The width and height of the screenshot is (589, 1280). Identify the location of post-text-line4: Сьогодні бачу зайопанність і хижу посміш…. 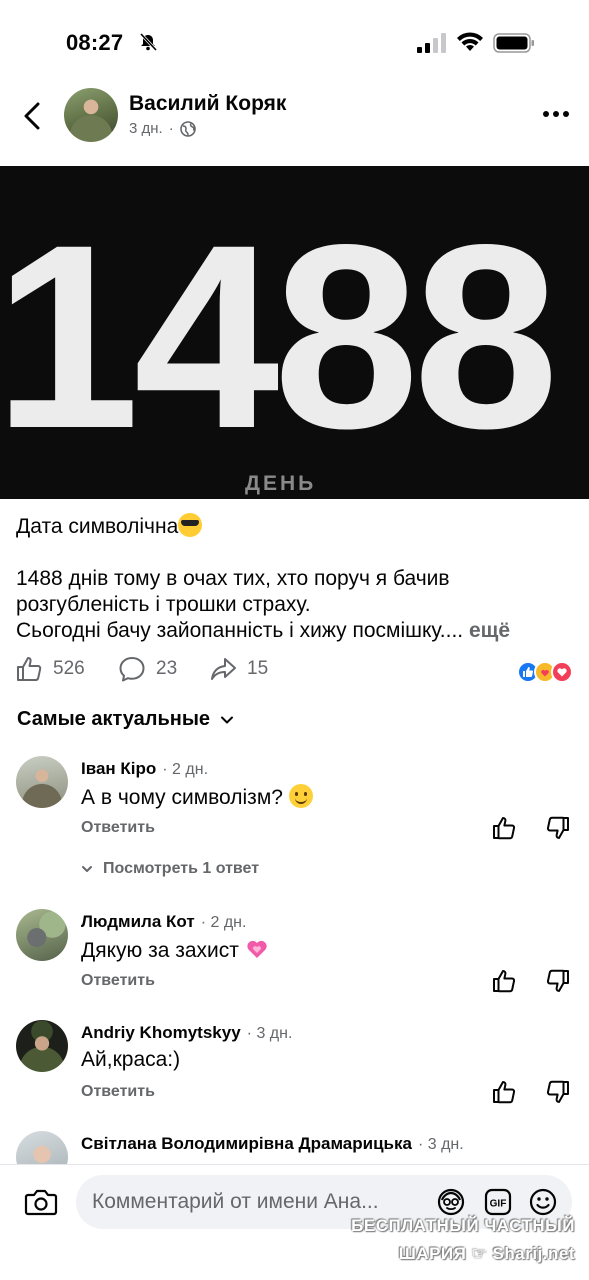
(240, 630).